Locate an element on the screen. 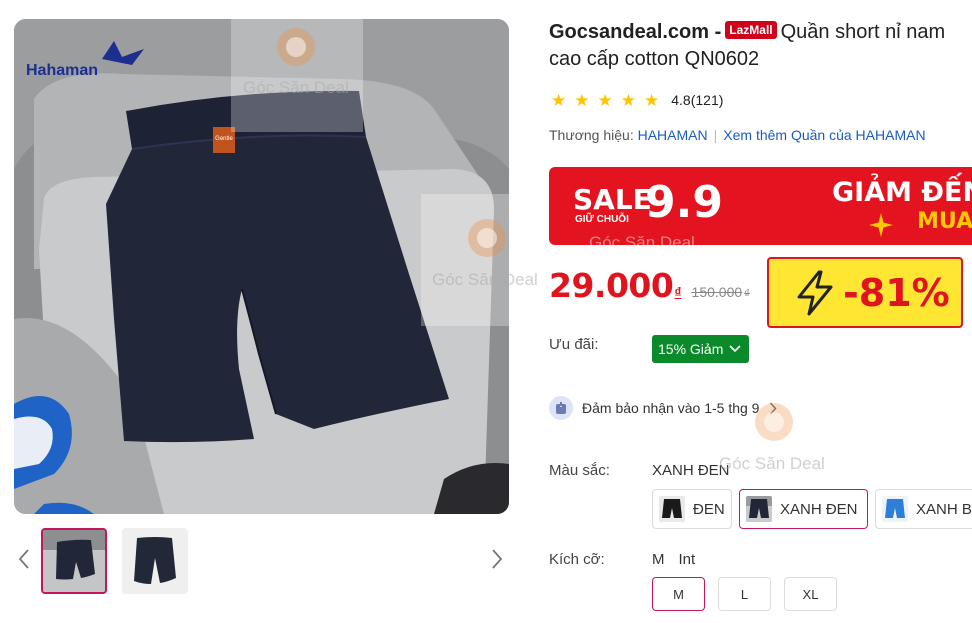  product-rating: ★ ★ ★ ★ ★ 4.8(121) is located at coordinates (637, 100).